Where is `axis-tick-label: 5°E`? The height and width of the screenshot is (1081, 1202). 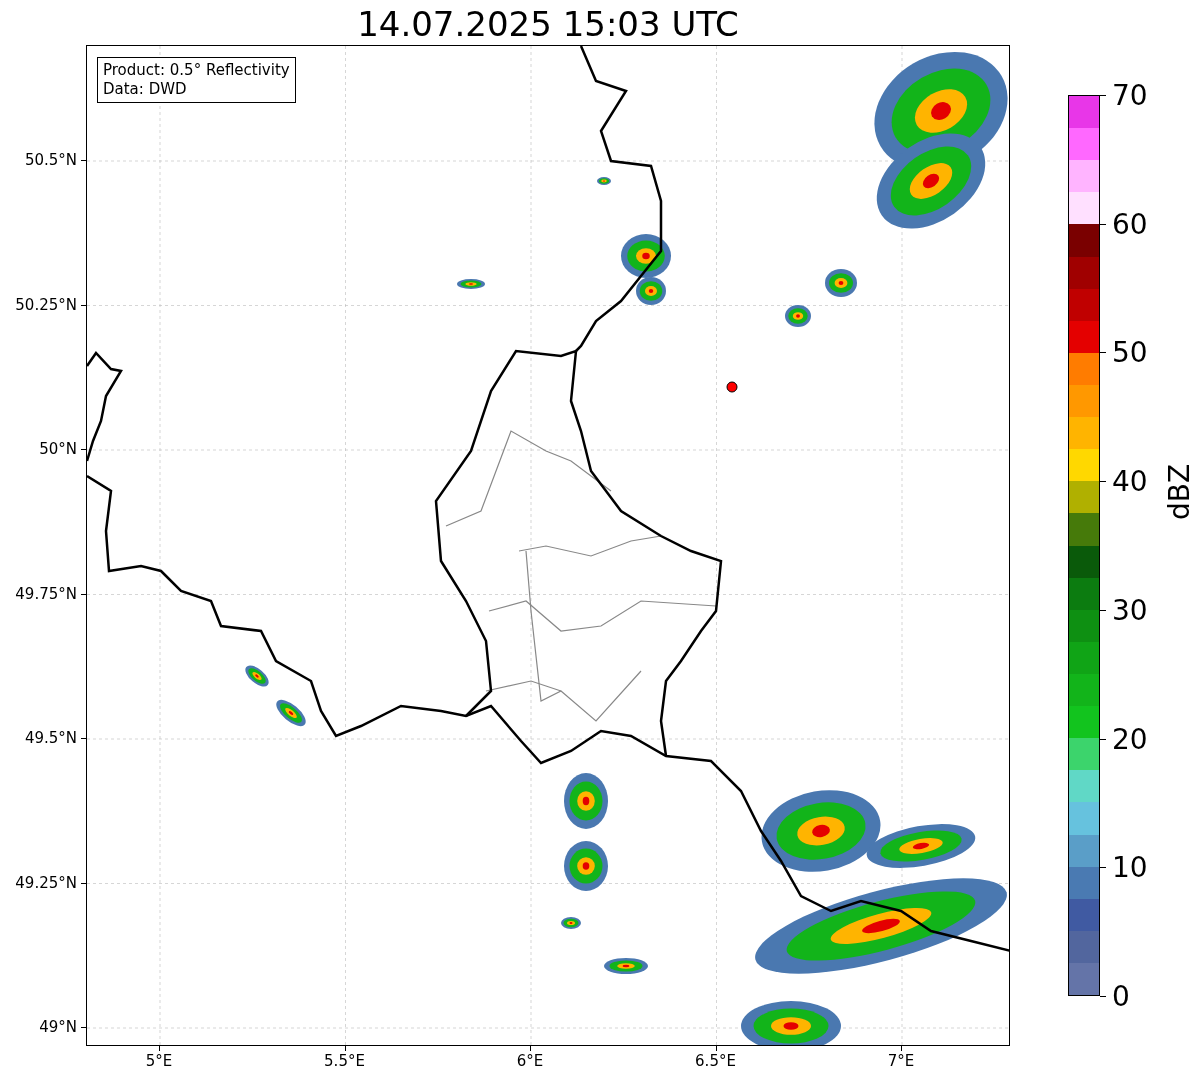 axis-tick-label: 5°E is located at coordinates (159, 1061).